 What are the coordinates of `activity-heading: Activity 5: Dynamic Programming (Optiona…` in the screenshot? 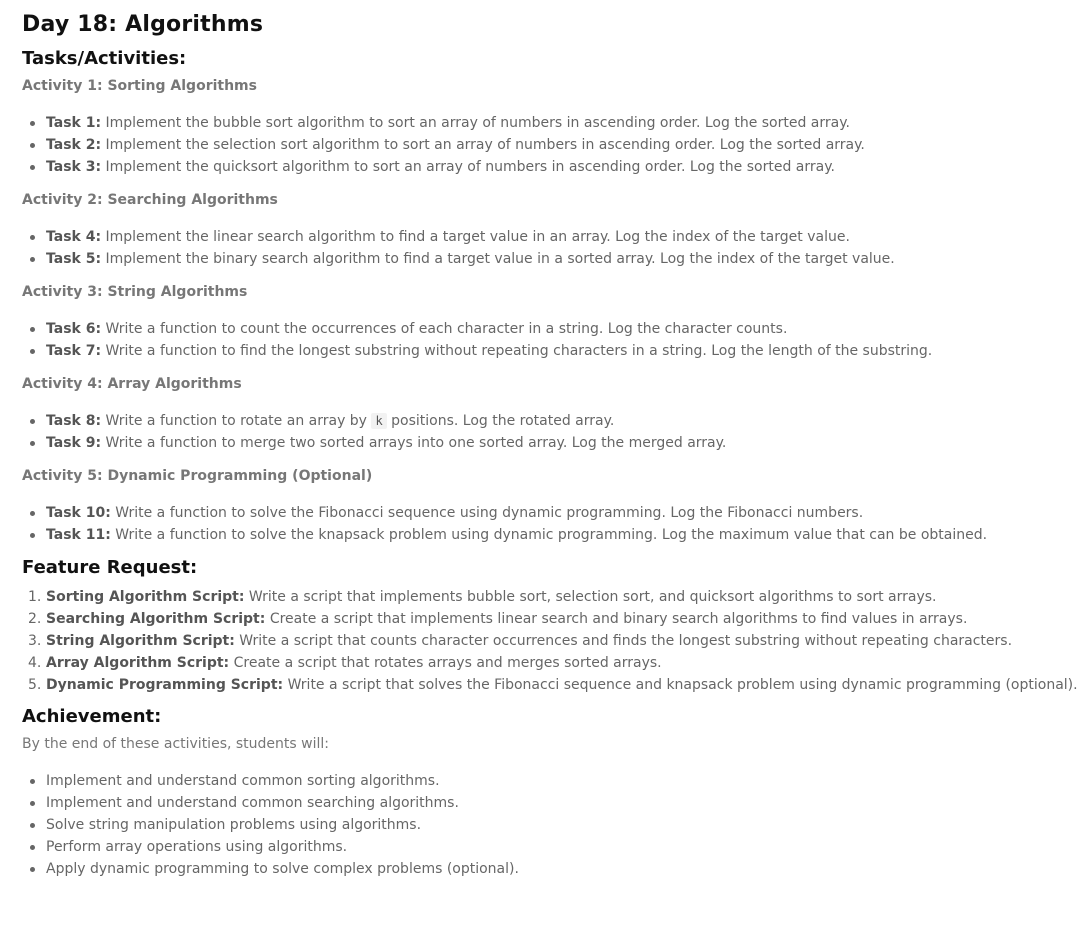 It's located at (197, 476).